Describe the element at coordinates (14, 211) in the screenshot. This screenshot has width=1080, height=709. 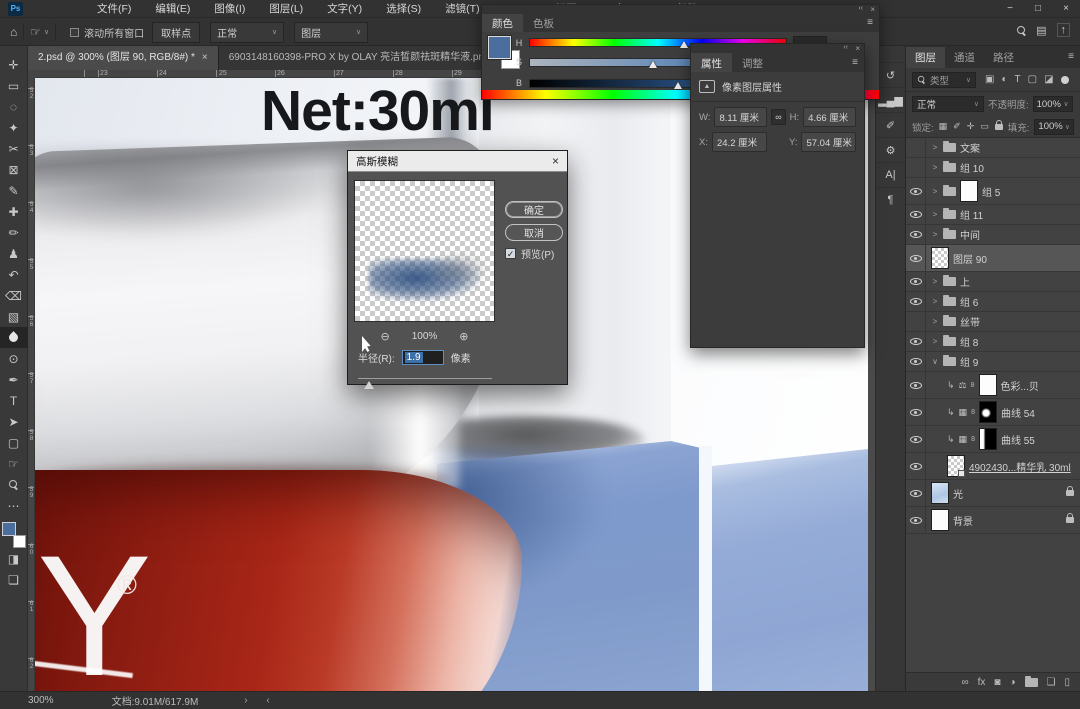
I see `healing-brush-tool: ✚` at that location.